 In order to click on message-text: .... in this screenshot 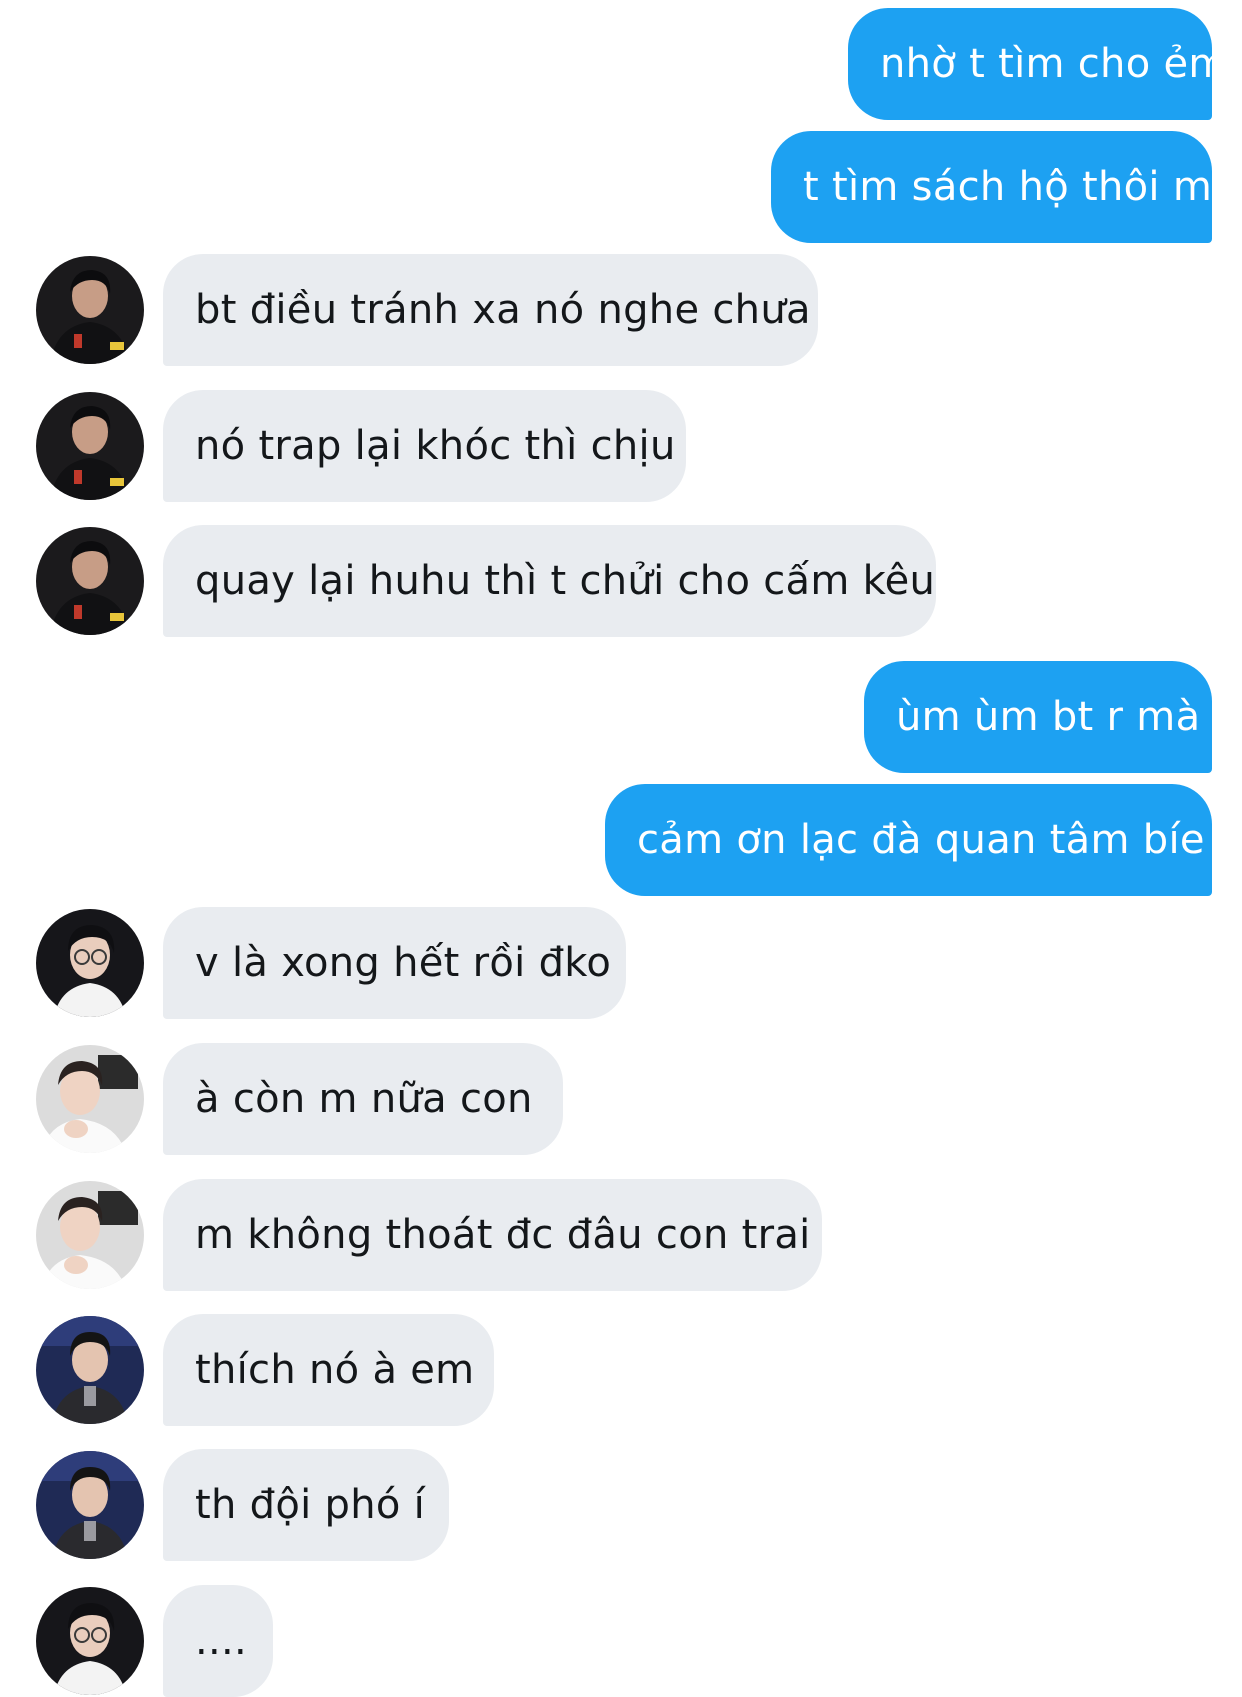, I will do `click(221, 1641)`.